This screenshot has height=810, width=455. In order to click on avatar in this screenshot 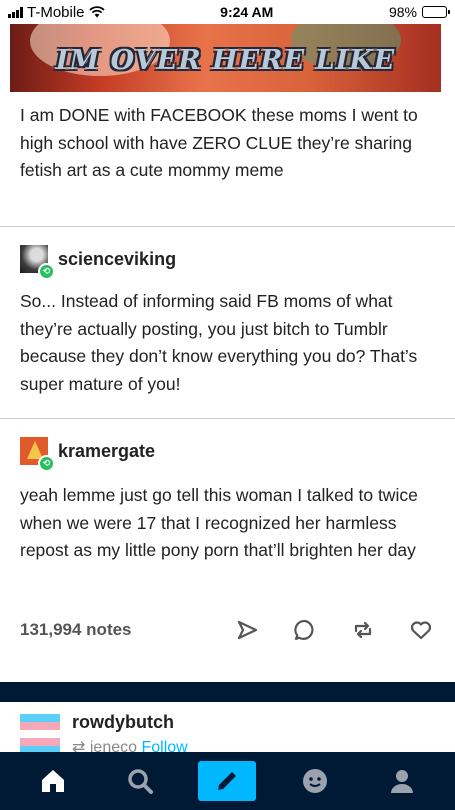, I will do `click(40, 734)`.